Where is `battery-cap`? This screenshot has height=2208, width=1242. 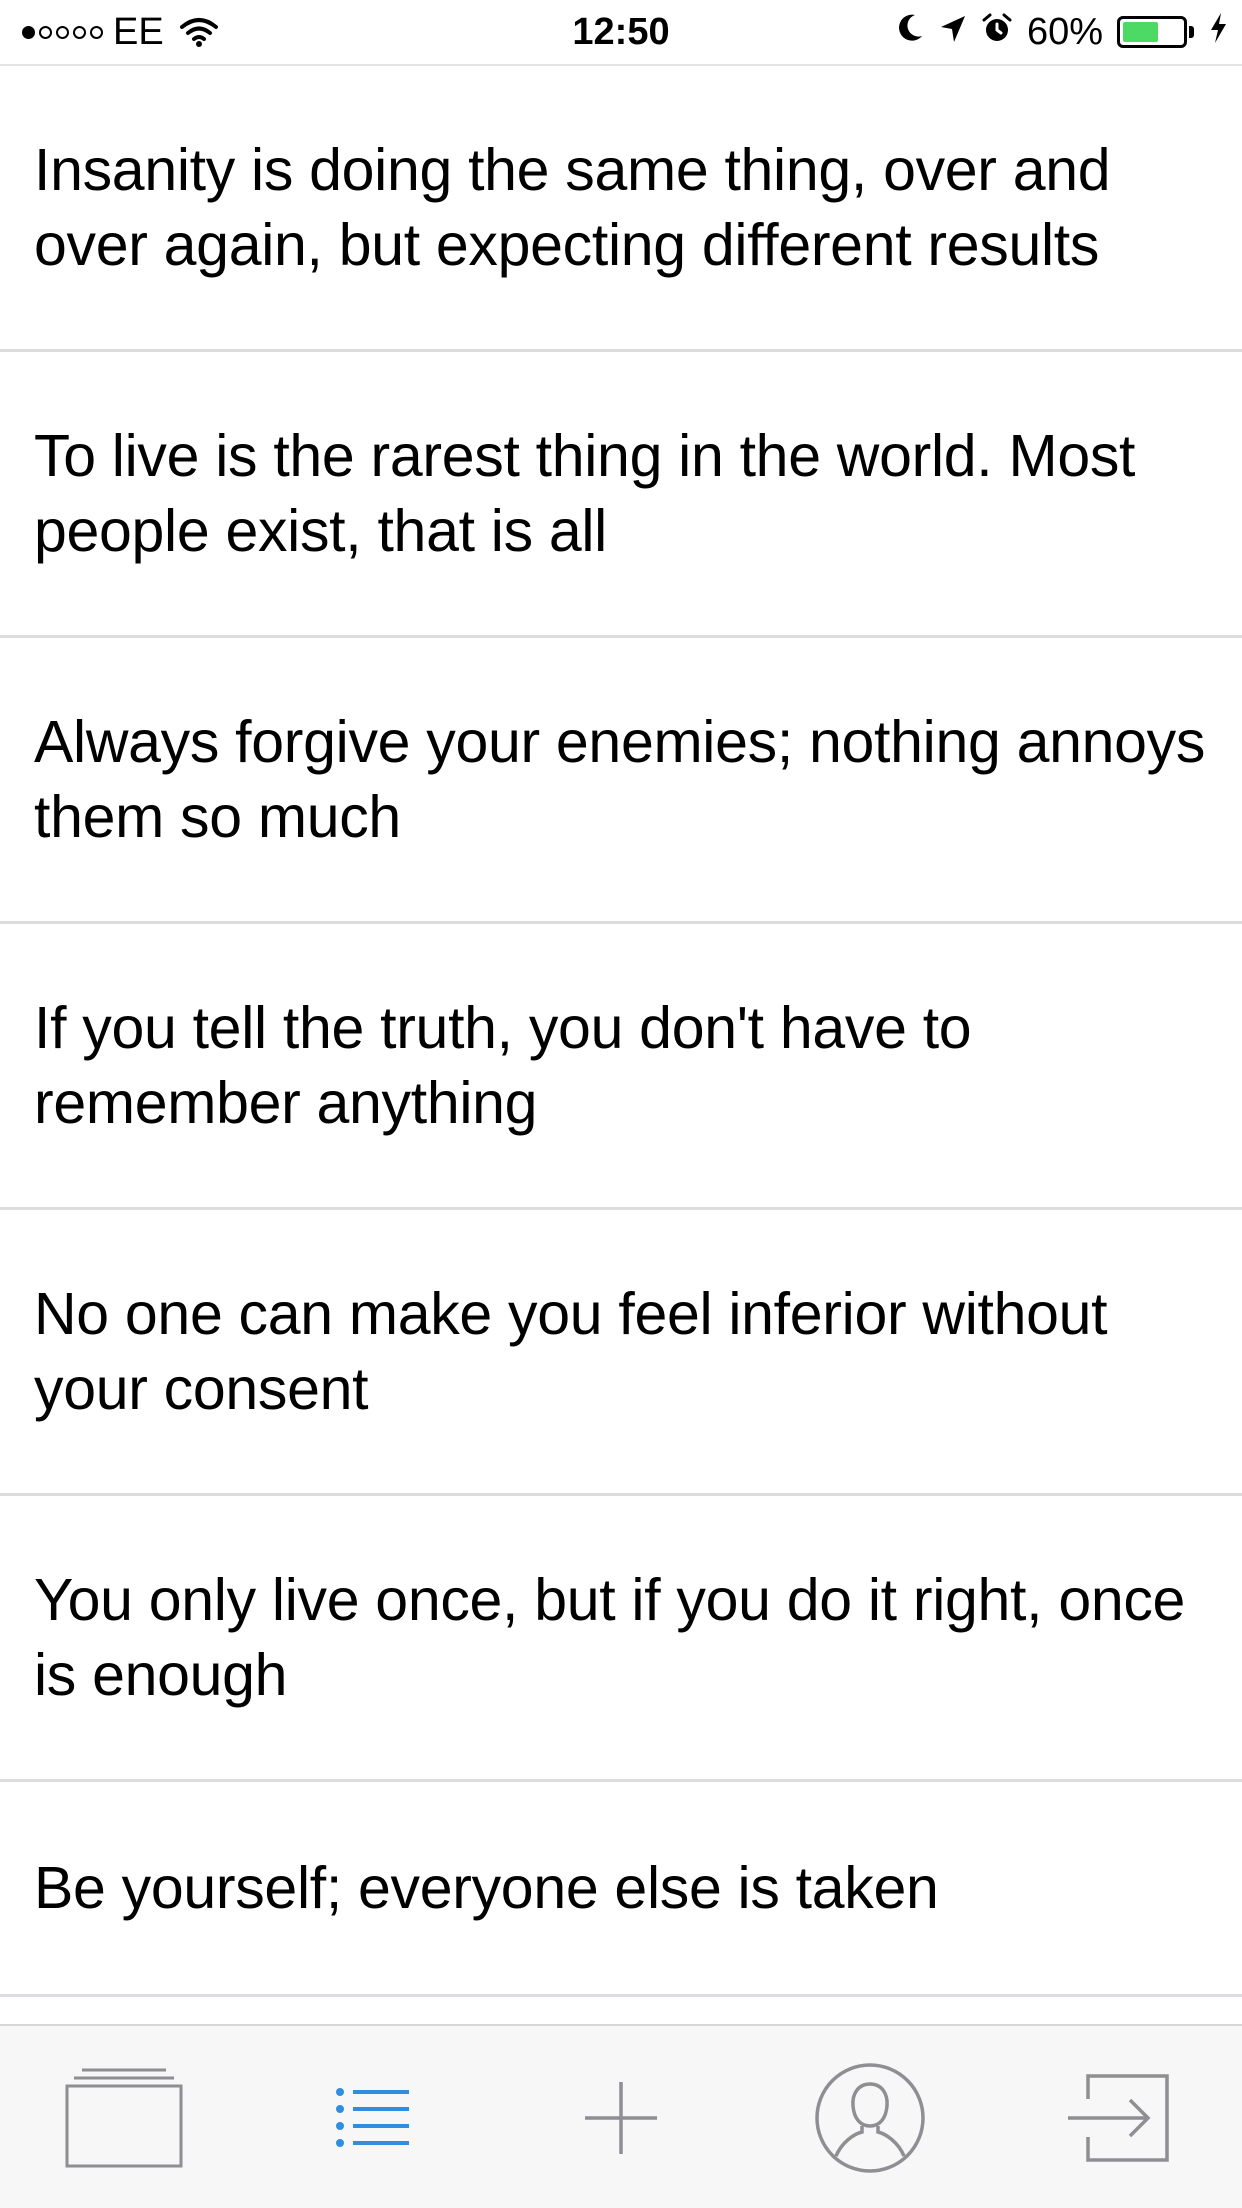 battery-cap is located at coordinates (1191, 32).